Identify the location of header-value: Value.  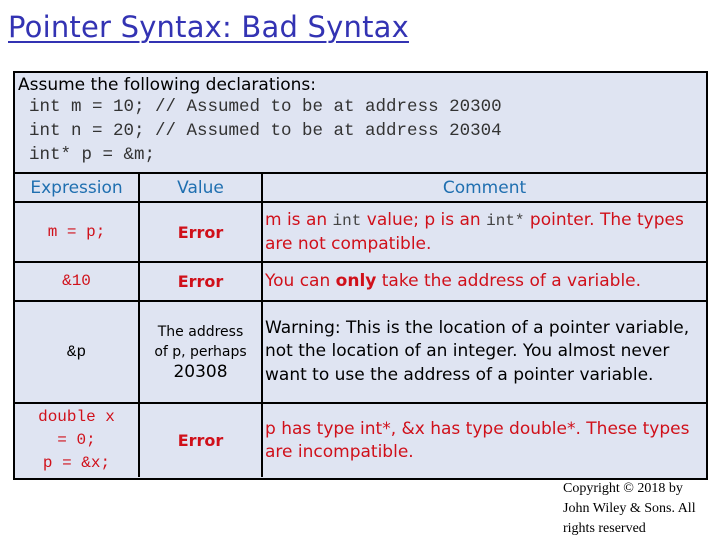
(200, 187).